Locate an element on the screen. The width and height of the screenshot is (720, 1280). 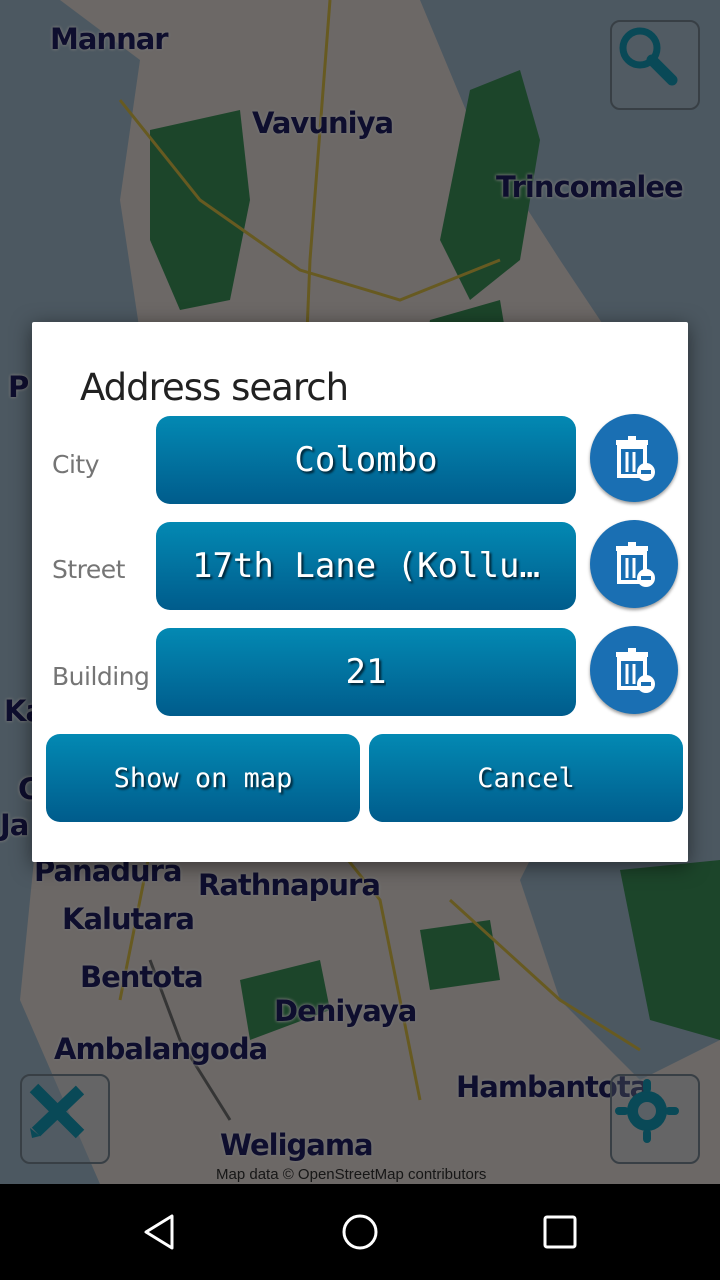
recents-icon is located at coordinates (560, 1232).